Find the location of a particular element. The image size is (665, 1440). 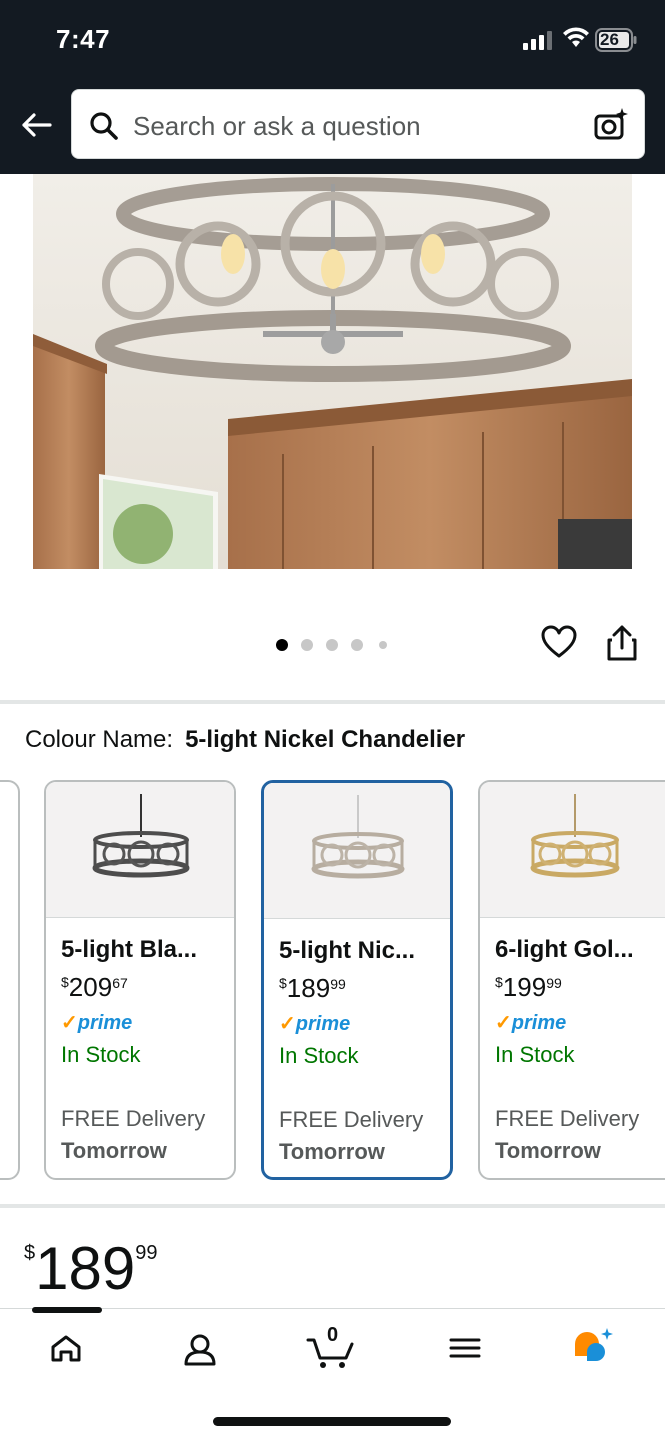

variant-price: $19999 is located at coordinates (528, 987).